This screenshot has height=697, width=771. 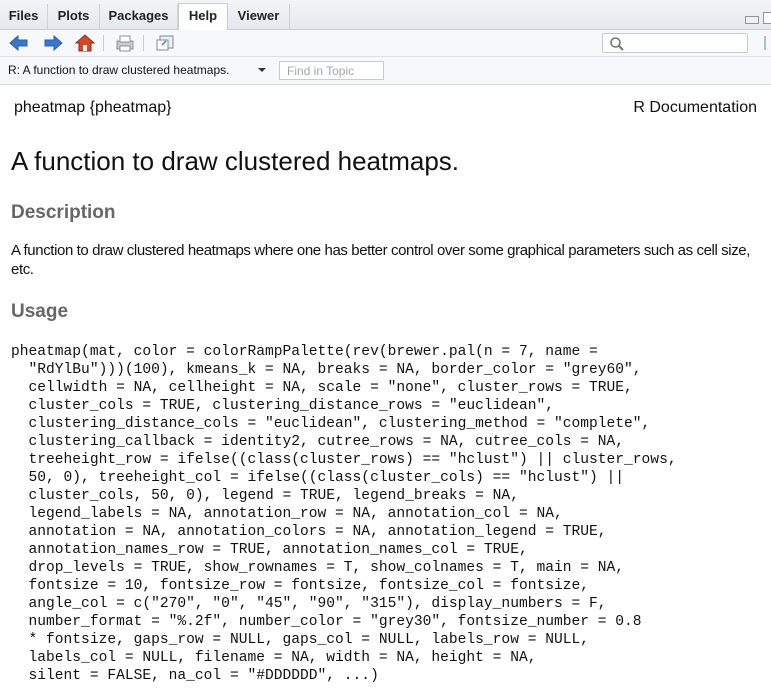 What do you see at coordinates (385, 15) in the screenshot?
I see `pane-tab-bar: Files Plots Packages Help Viewer` at bounding box center [385, 15].